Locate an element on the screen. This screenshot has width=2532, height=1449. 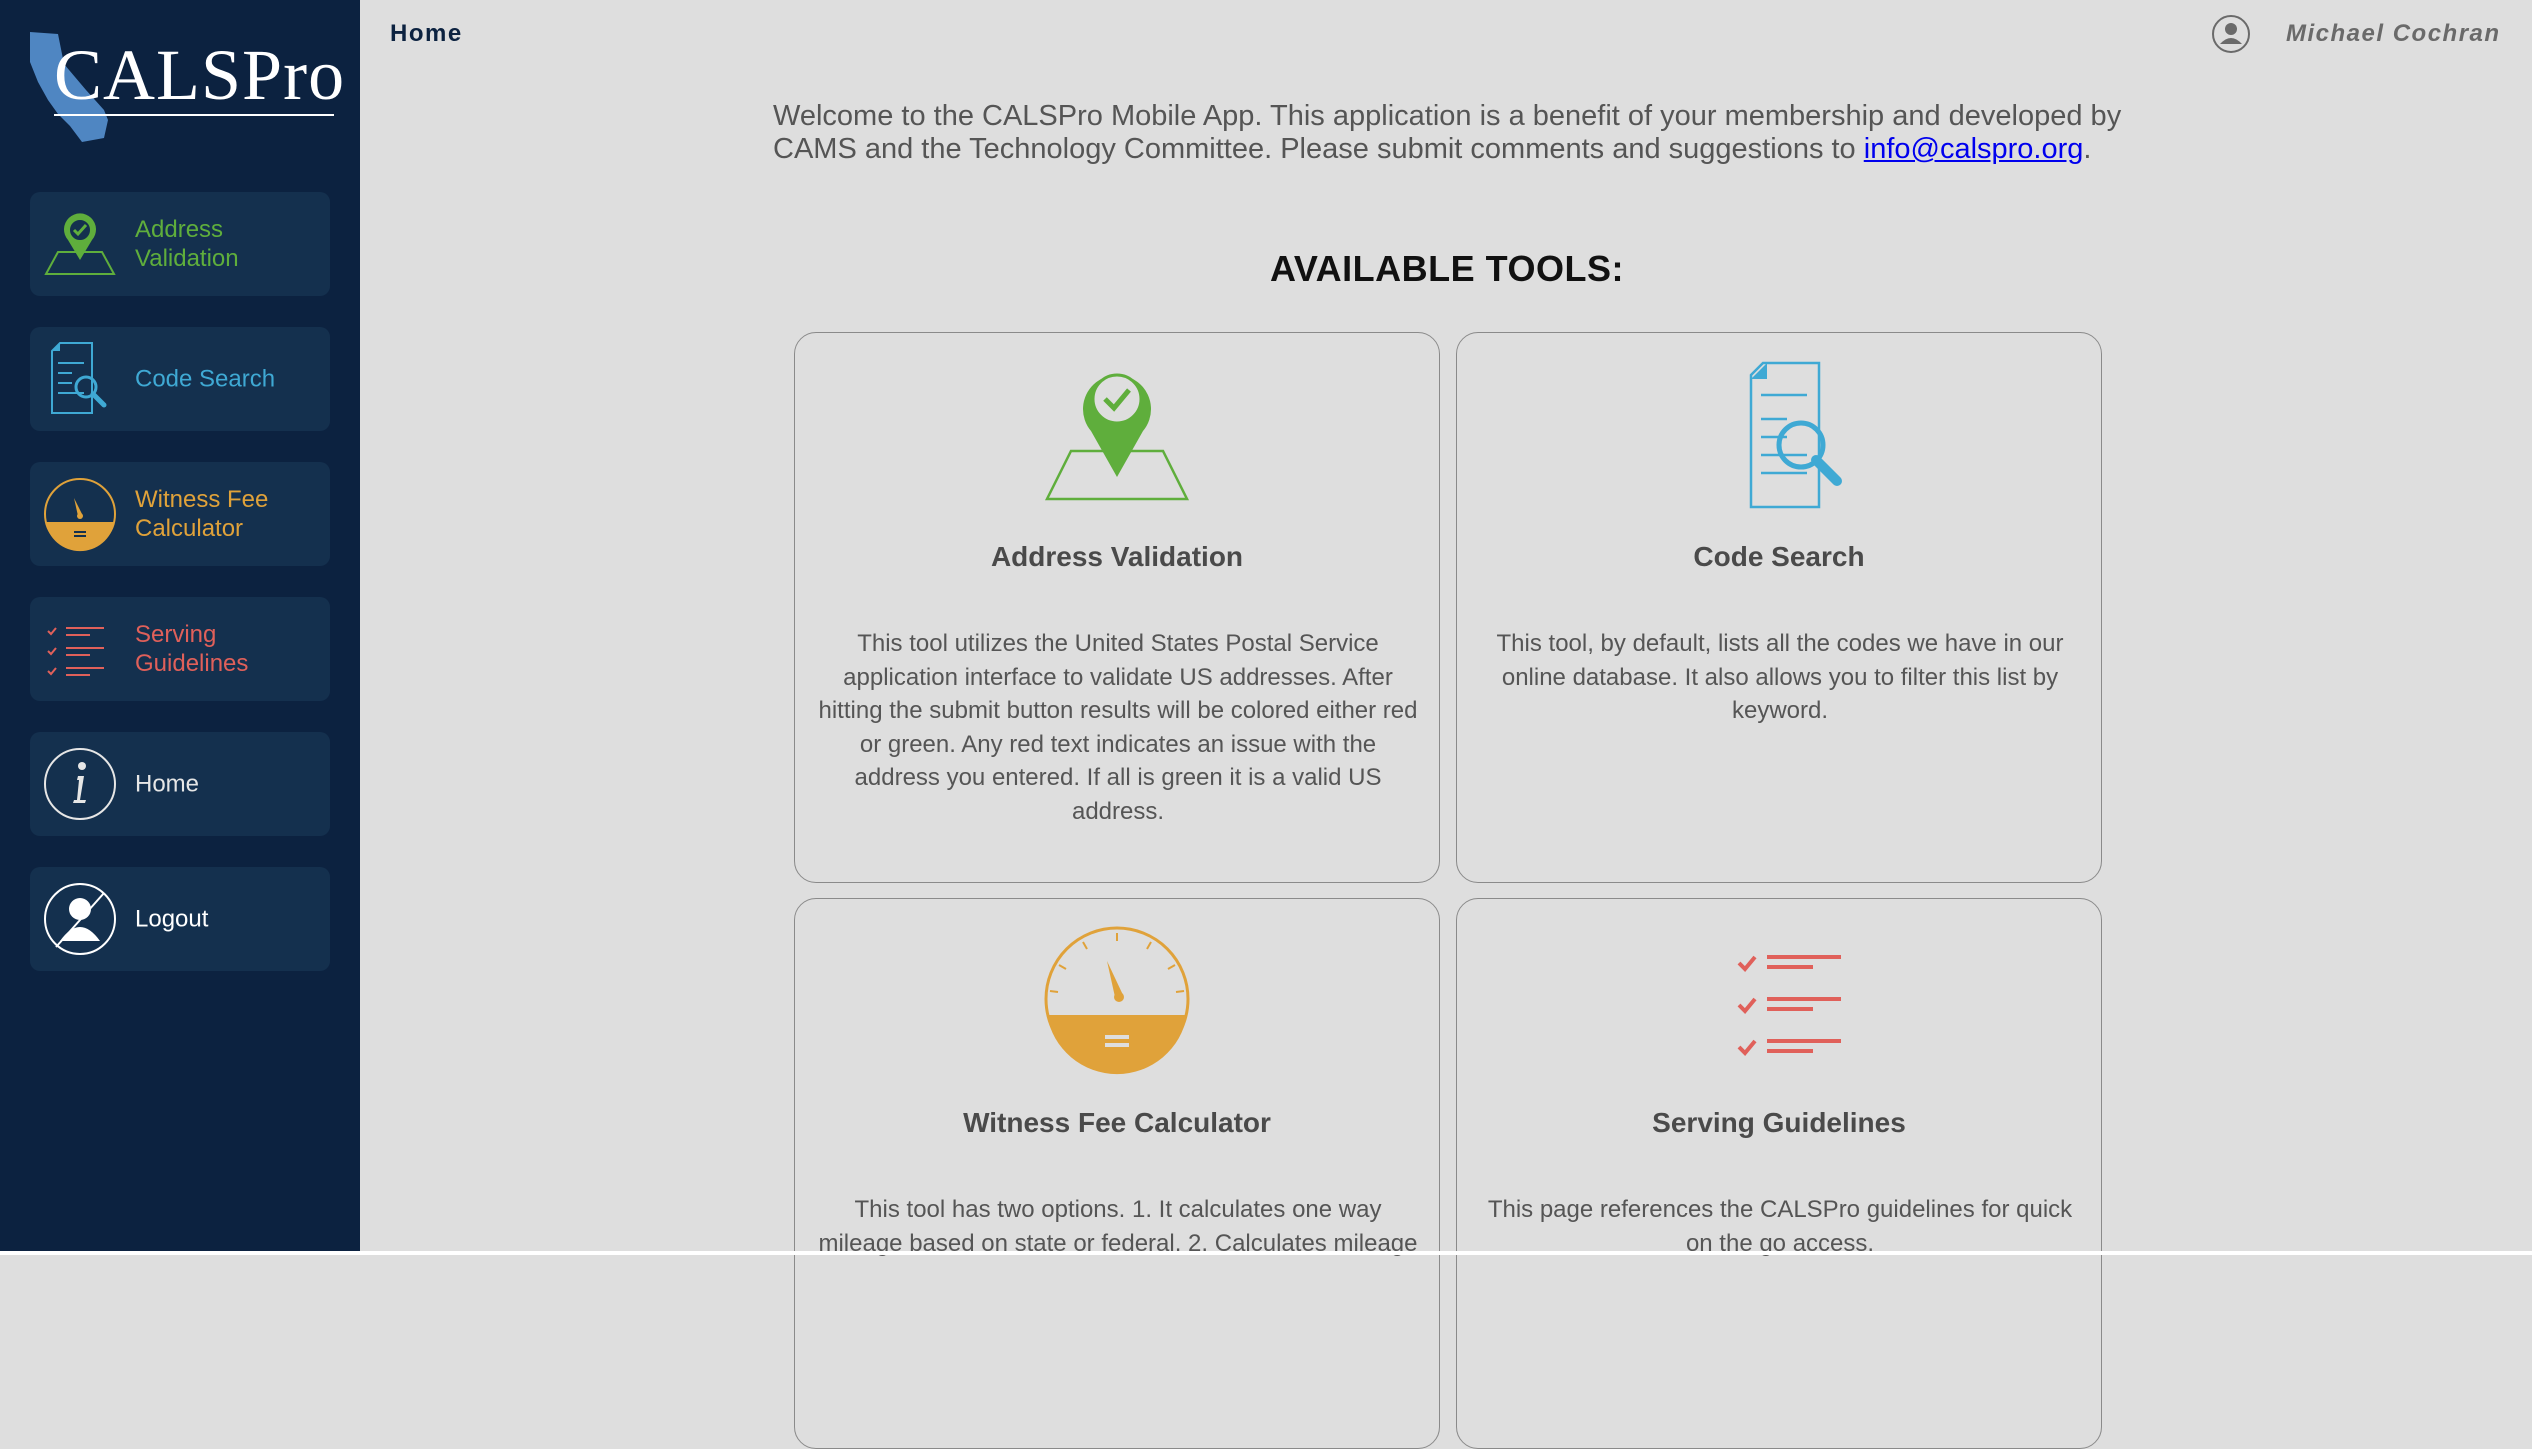
calspro-logo: CALSPro is located at coordinates (184, 89).